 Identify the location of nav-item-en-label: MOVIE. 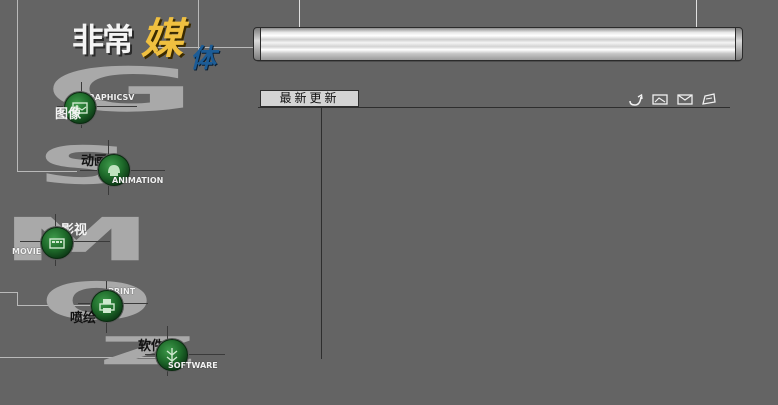
(27, 251).